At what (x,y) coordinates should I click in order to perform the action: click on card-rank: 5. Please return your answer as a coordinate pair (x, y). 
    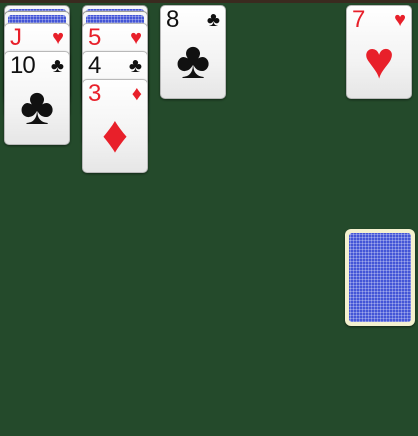
    Looking at the image, I should click on (94, 37).